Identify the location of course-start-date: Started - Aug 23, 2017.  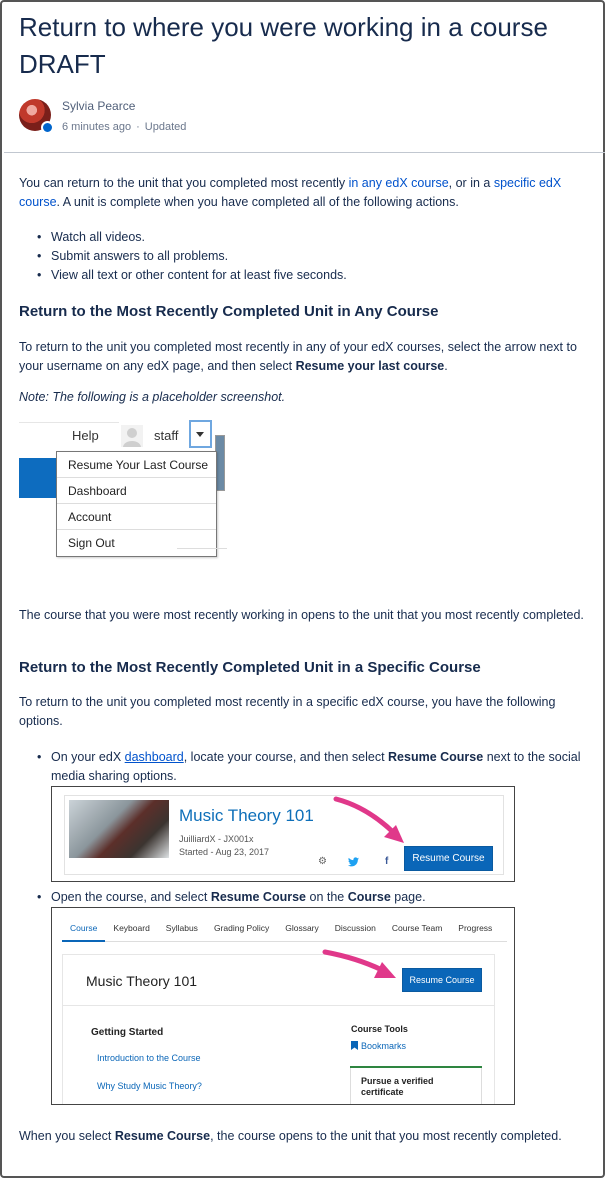
(224, 852).